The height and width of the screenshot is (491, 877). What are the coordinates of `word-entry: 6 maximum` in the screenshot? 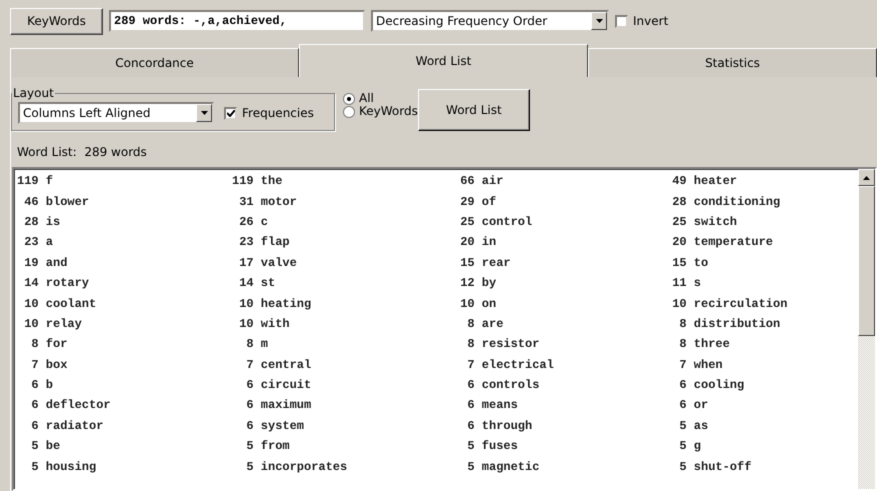 It's located at (342, 405).